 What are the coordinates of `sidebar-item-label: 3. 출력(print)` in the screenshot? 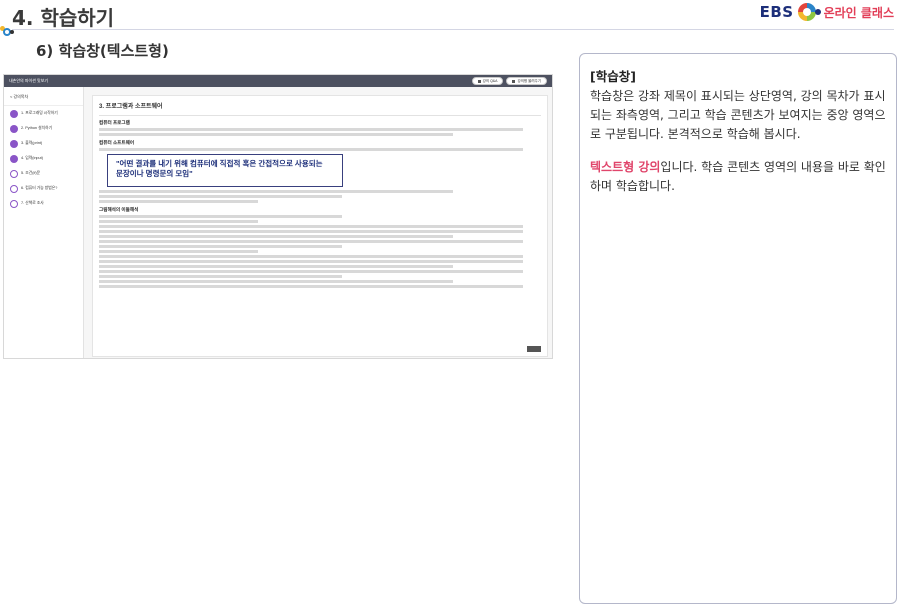 It's located at (32, 143).